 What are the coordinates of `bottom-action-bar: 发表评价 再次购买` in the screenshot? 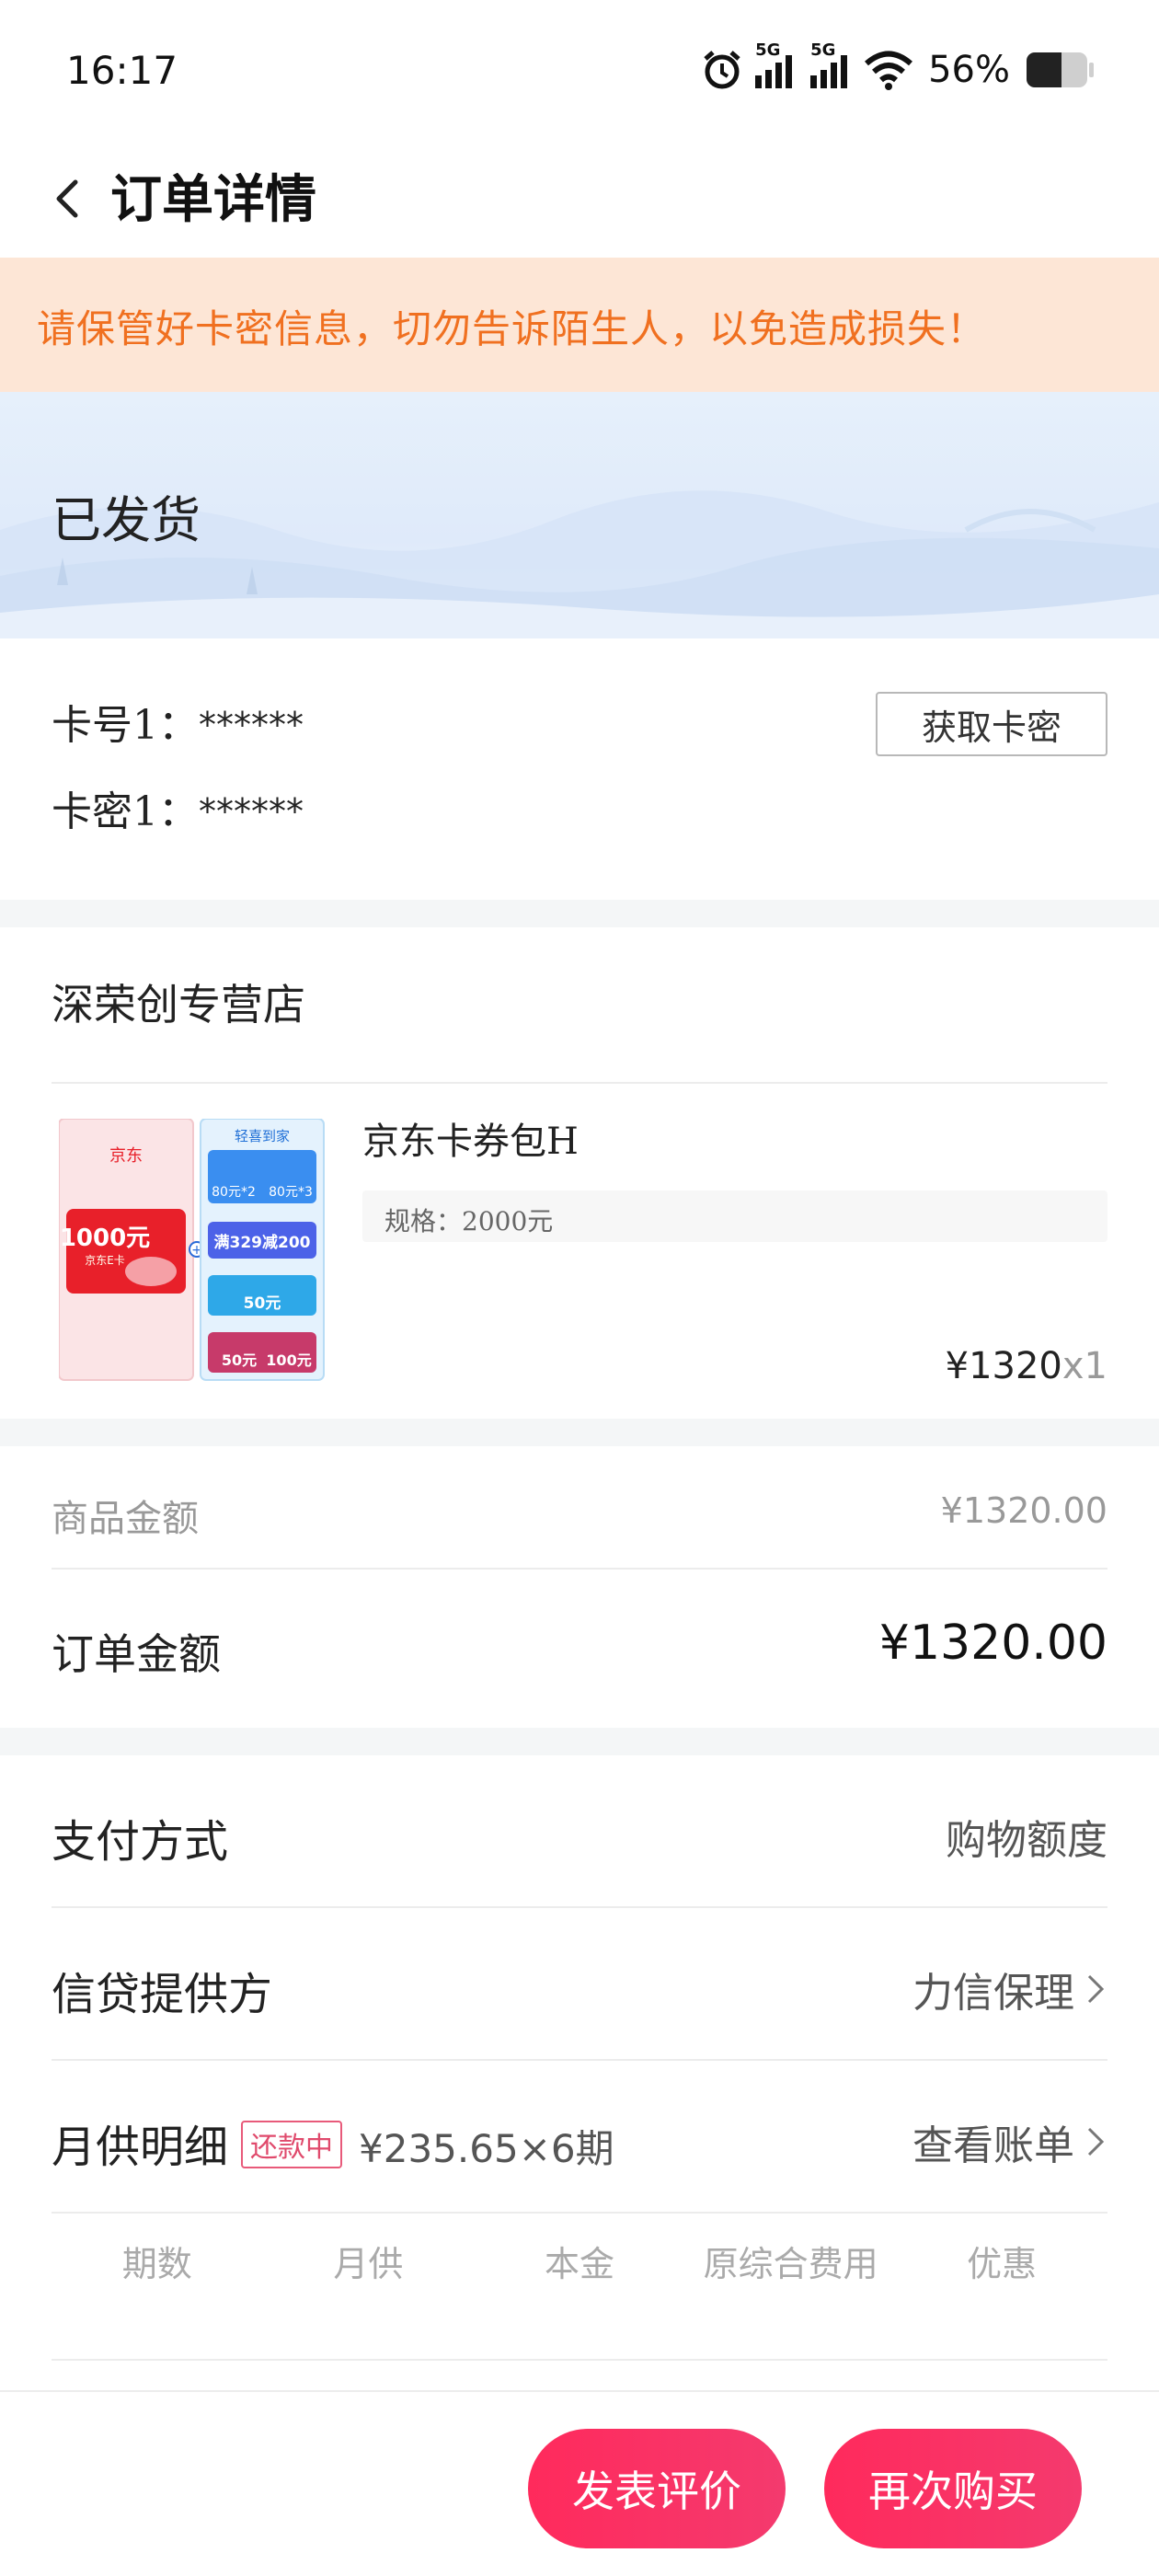 It's located at (579, 2483).